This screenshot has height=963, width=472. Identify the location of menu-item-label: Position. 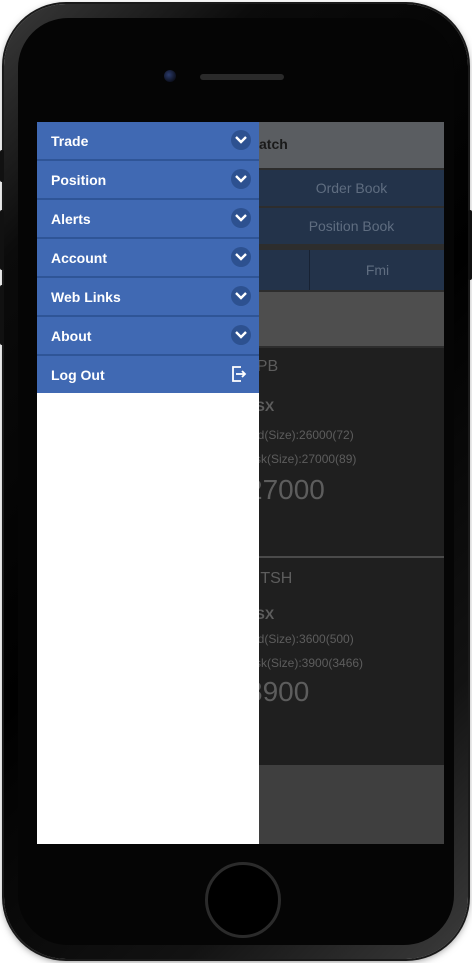
(79, 180).